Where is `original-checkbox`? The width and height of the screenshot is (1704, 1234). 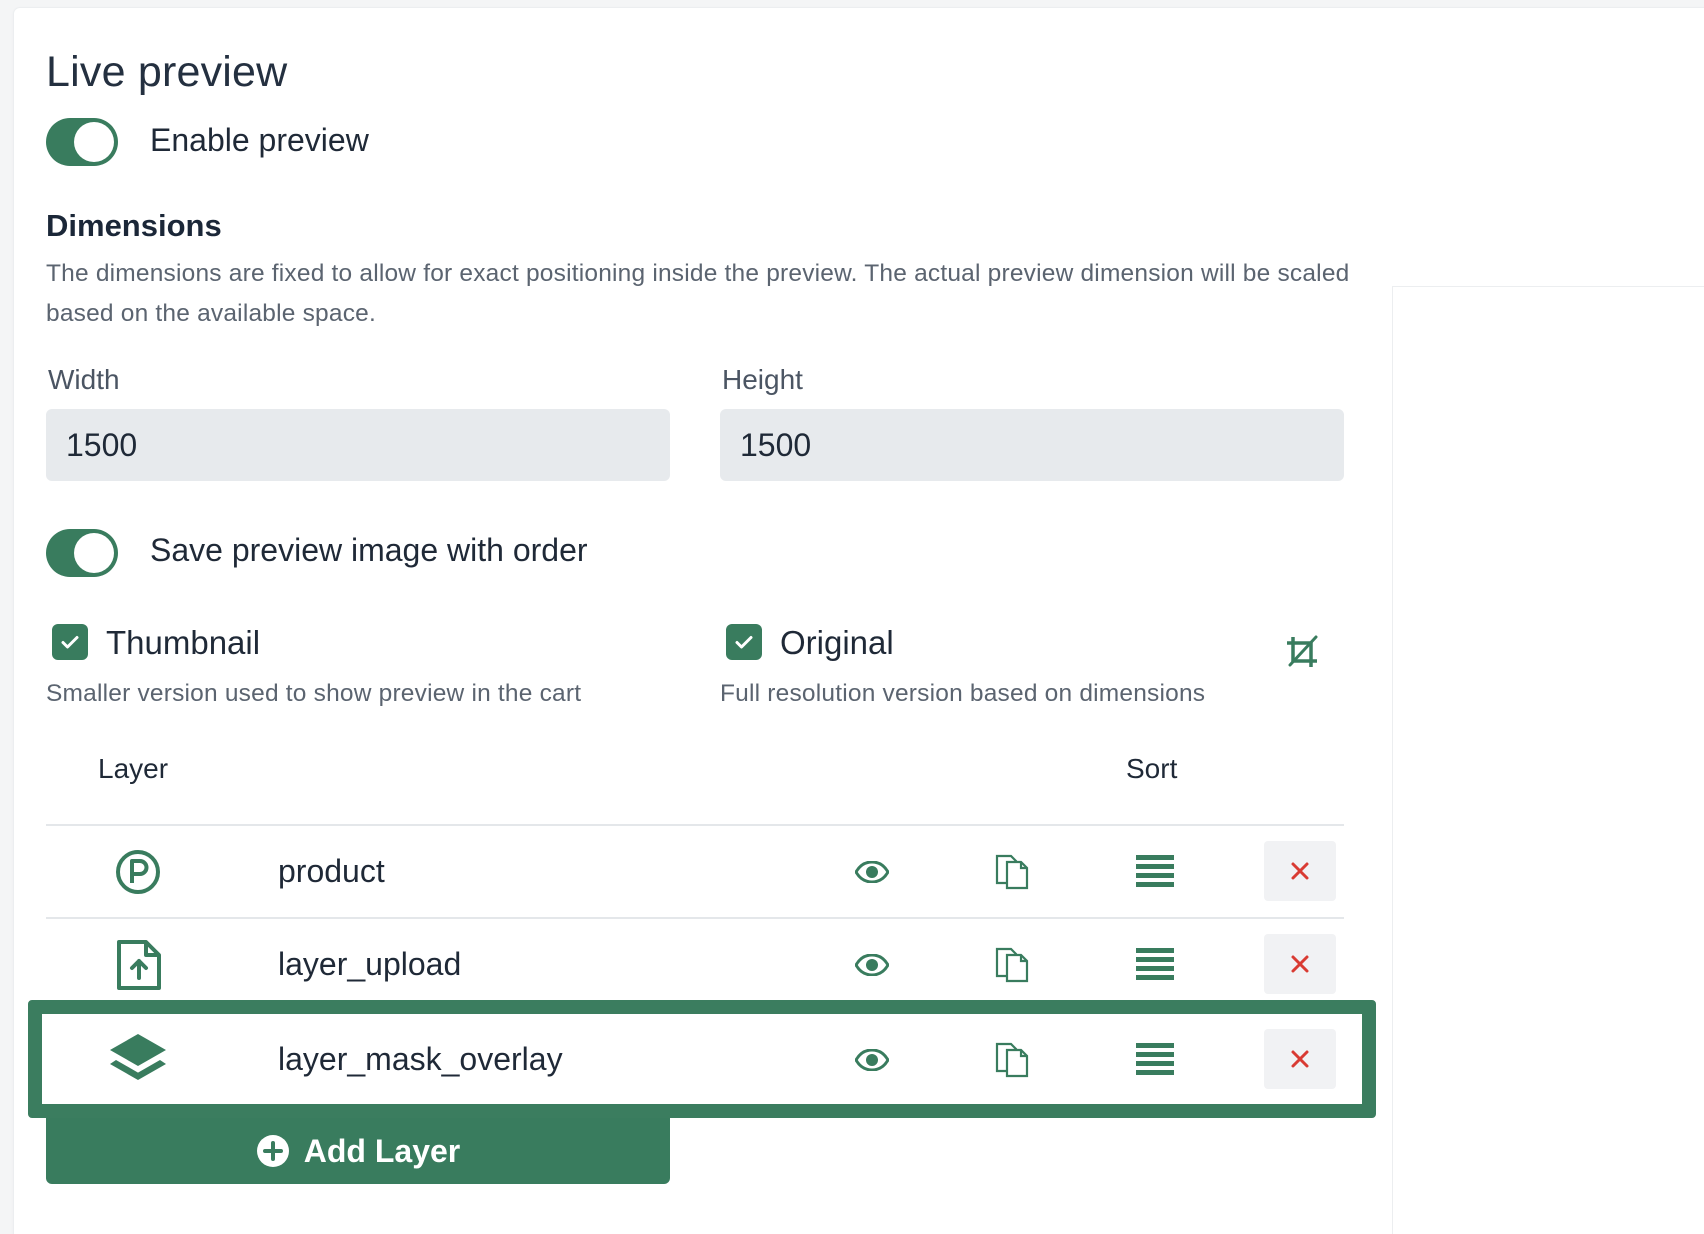
original-checkbox is located at coordinates (744, 642).